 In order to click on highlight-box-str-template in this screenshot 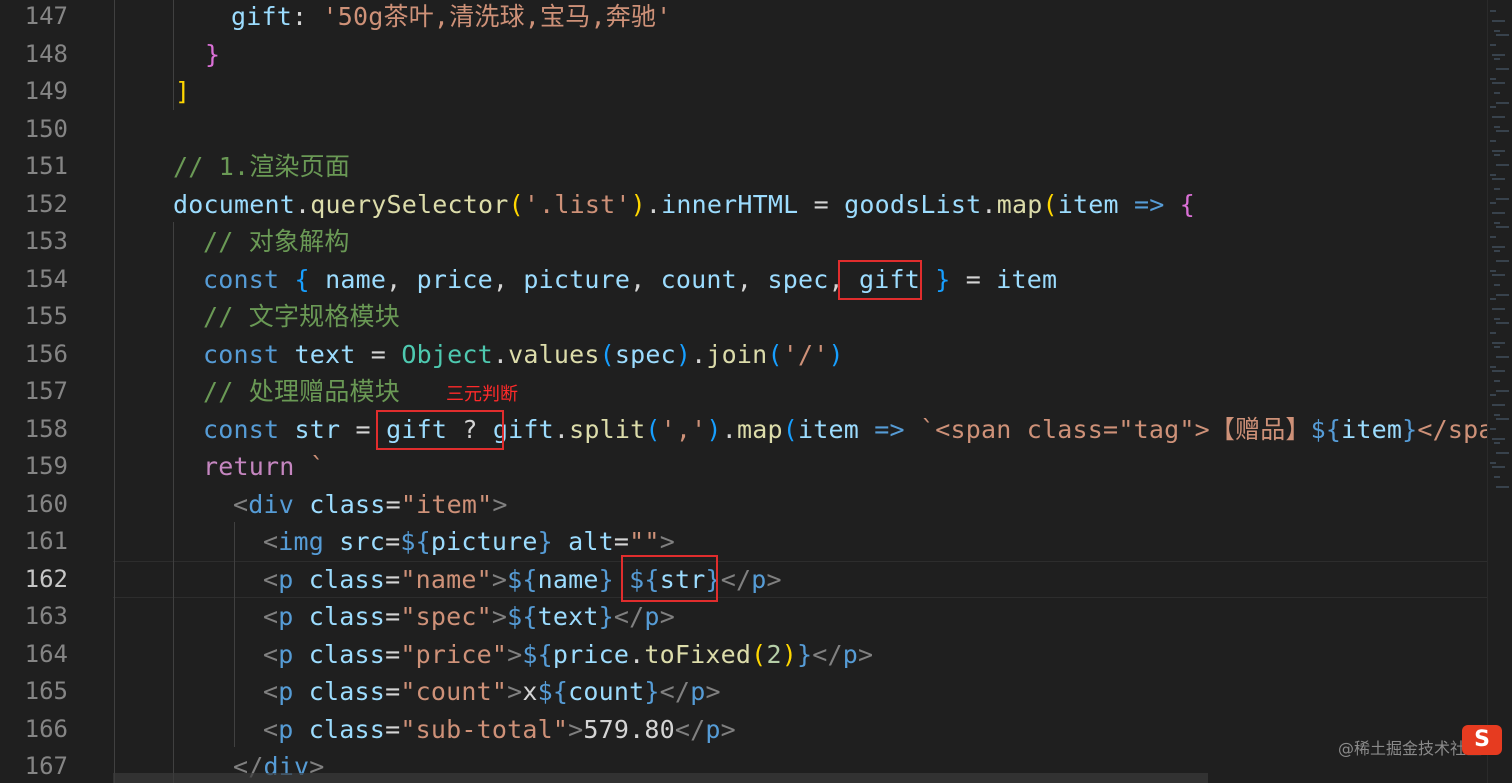, I will do `click(669, 578)`.